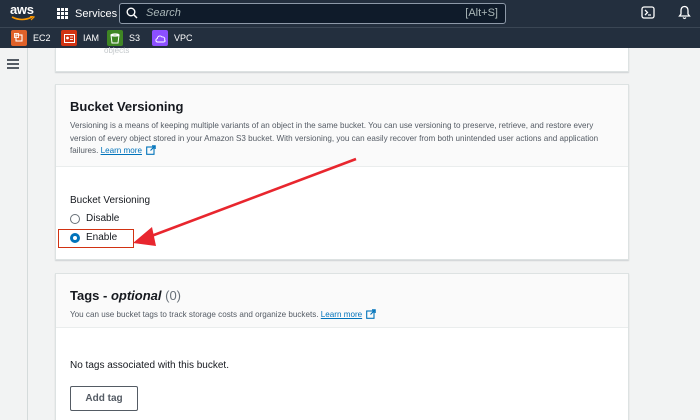 Image resolution: width=700 pixels, height=420 pixels. I want to click on tags-count: (0), so click(173, 295).